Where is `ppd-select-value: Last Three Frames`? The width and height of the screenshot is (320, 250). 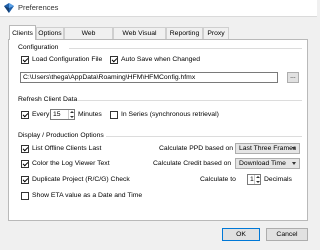 ppd-select-value: Last Three Frames is located at coordinates (268, 148).